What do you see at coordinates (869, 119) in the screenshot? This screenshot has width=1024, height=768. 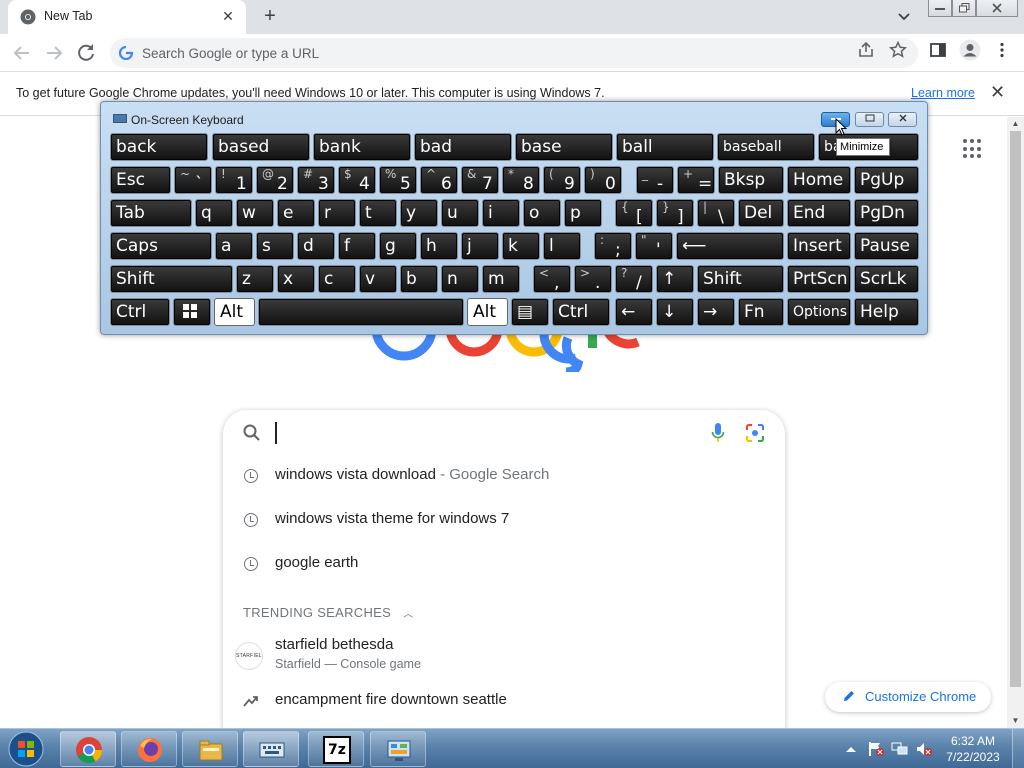 I see `osk-maximize-button` at bounding box center [869, 119].